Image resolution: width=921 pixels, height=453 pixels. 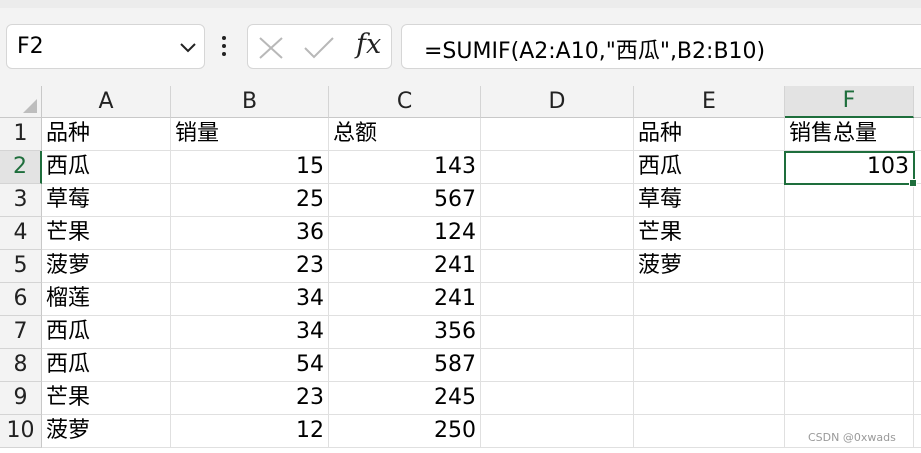 I want to click on row-header-7: 7, so click(x=21, y=332).